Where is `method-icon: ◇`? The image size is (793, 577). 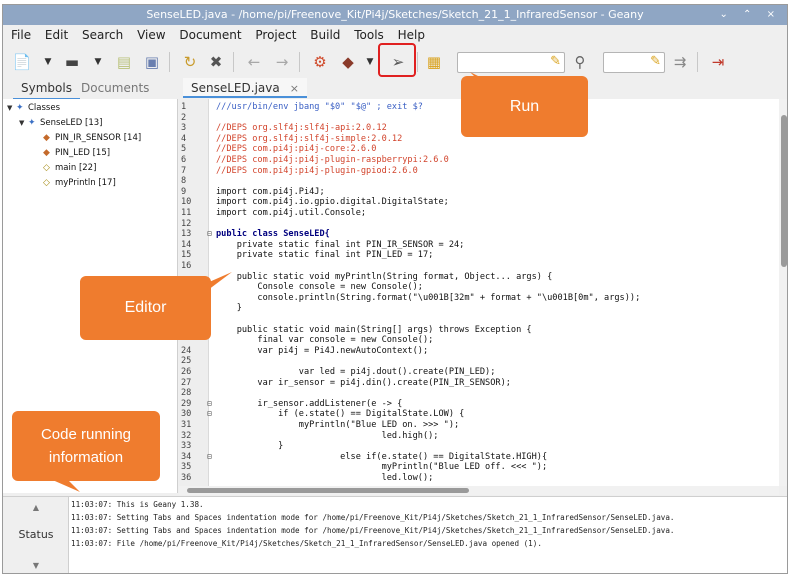 method-icon: ◇ is located at coordinates (46, 183).